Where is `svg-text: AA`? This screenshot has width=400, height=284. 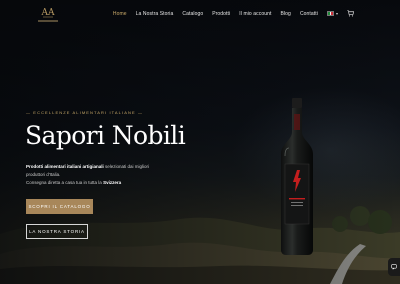 svg-text: AA is located at coordinates (48, 13).